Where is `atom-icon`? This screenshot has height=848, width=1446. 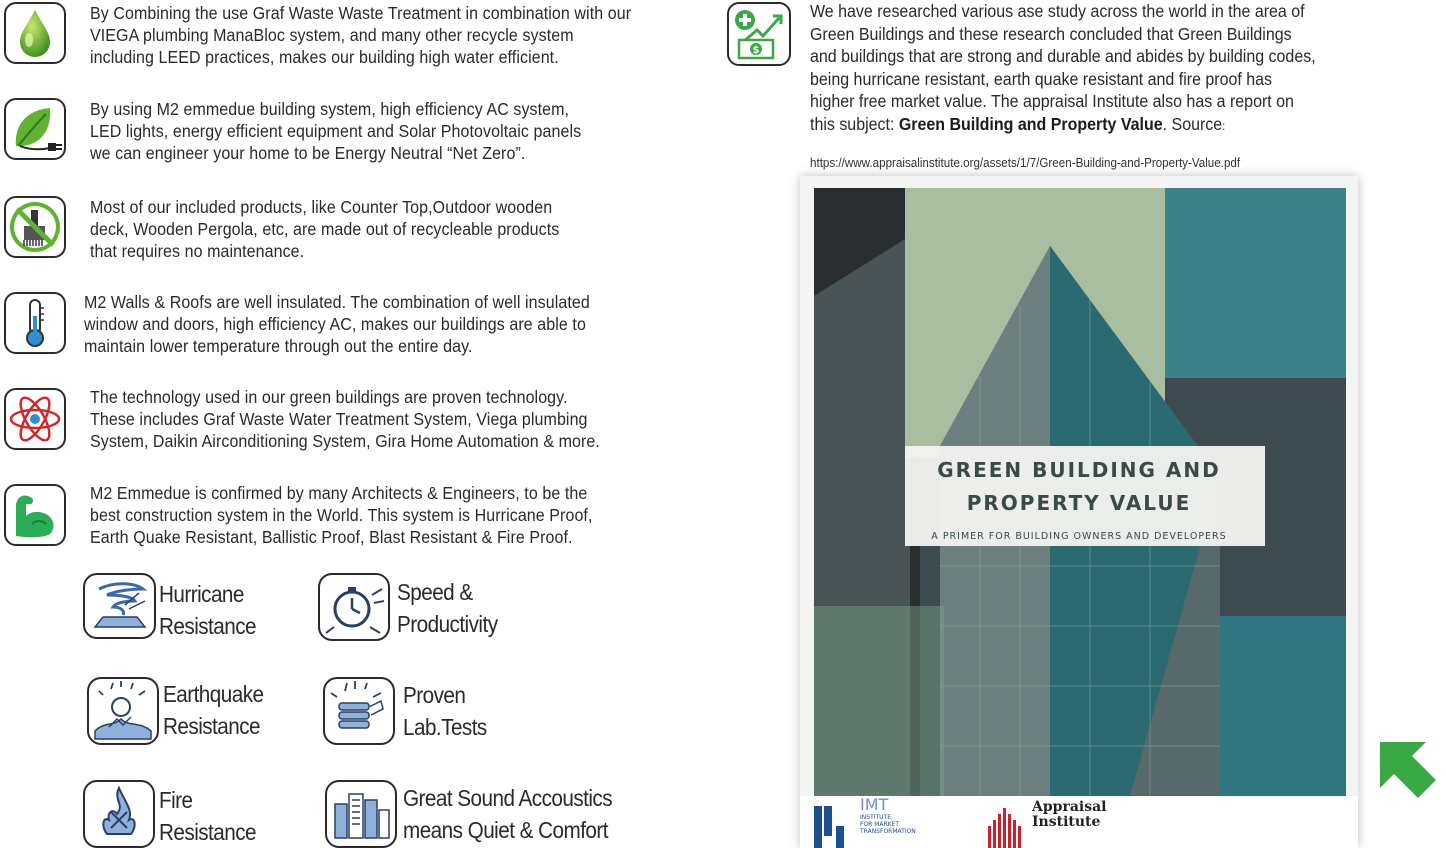
atom-icon is located at coordinates (35, 419).